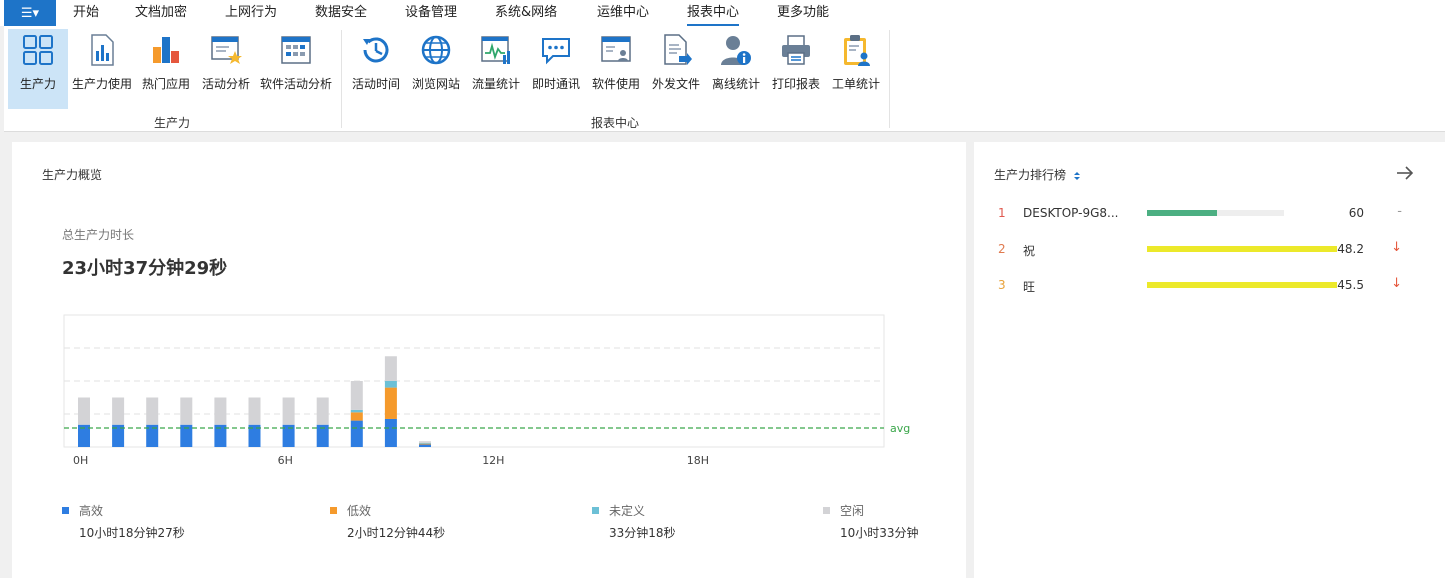 The width and height of the screenshot is (1445, 578). I want to click on ribbon-button-label: 工单统计, so click(855, 84).